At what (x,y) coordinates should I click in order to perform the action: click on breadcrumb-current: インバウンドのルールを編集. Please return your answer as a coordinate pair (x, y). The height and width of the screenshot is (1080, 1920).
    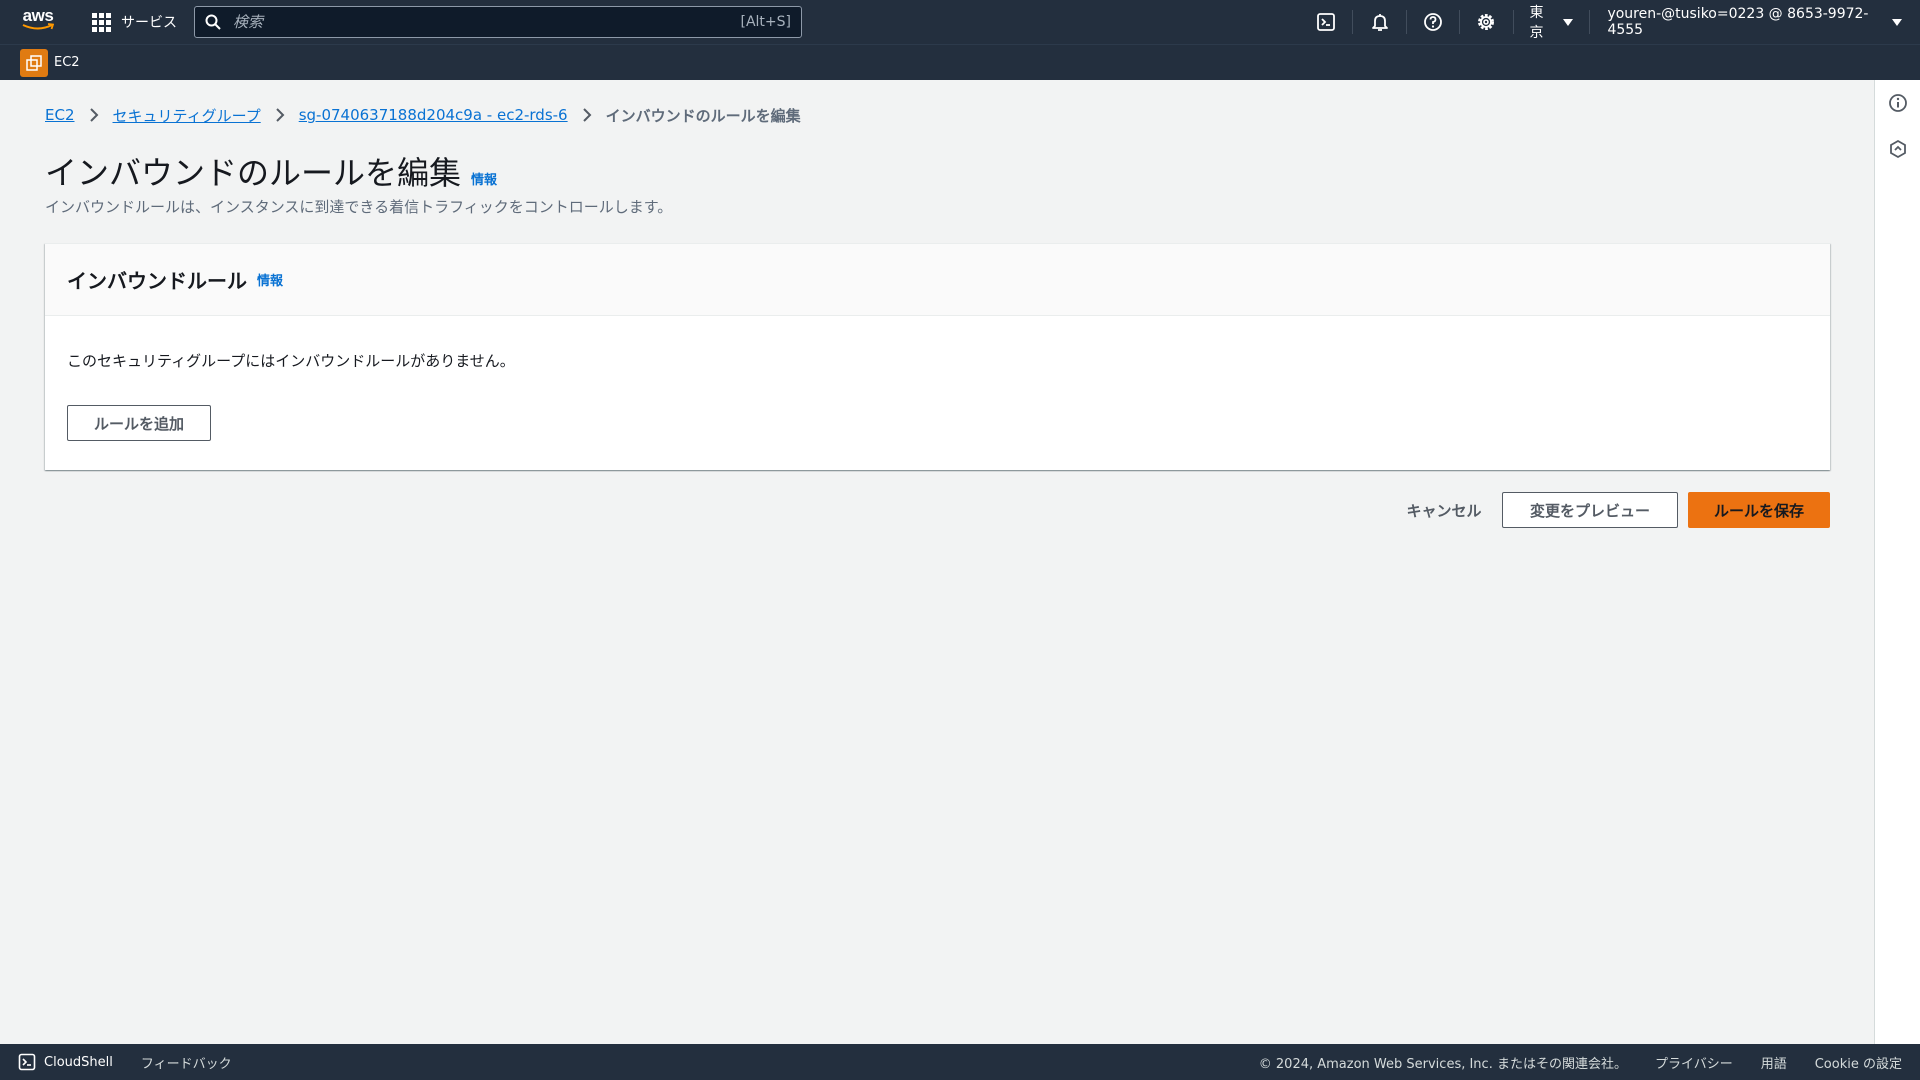
    Looking at the image, I should click on (703, 115).